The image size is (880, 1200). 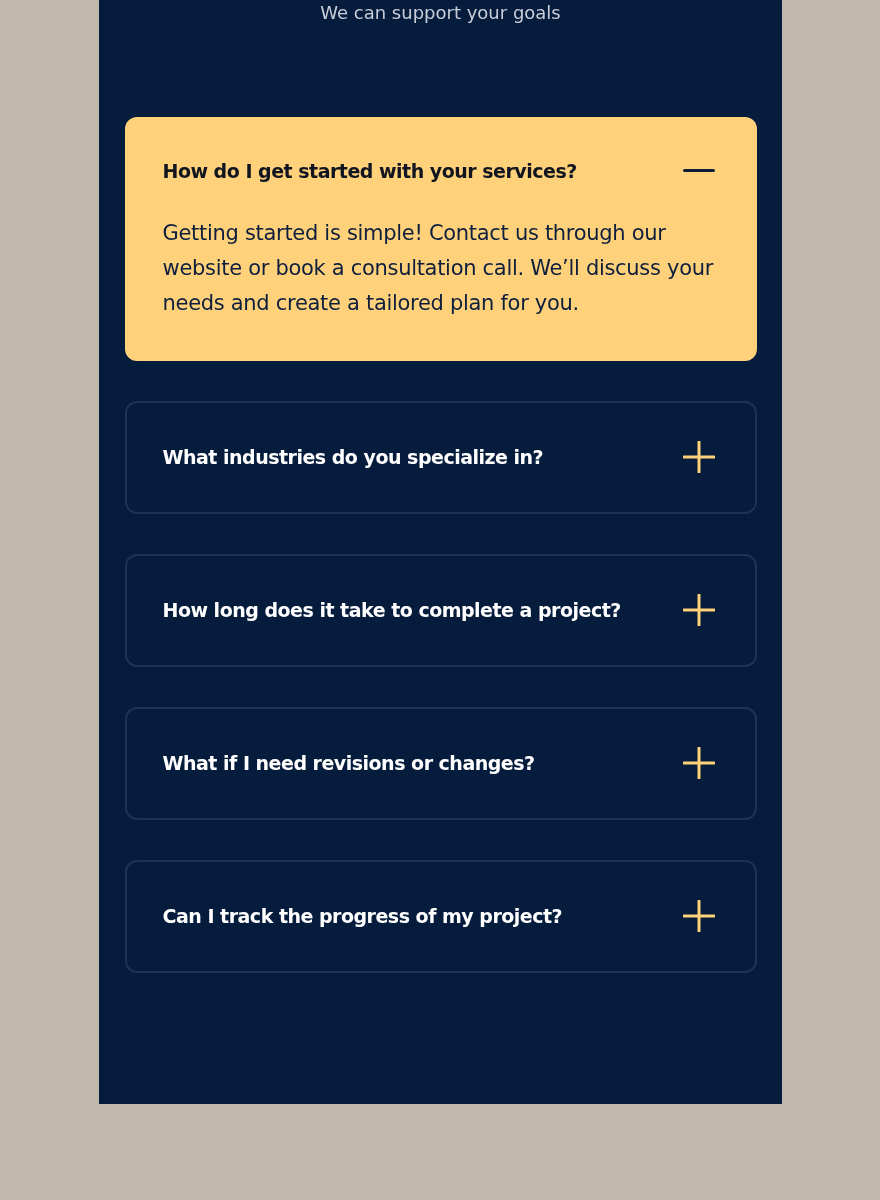 What do you see at coordinates (438, 610) in the screenshot?
I see `faq-question: How long does it take to complete a project?` at bounding box center [438, 610].